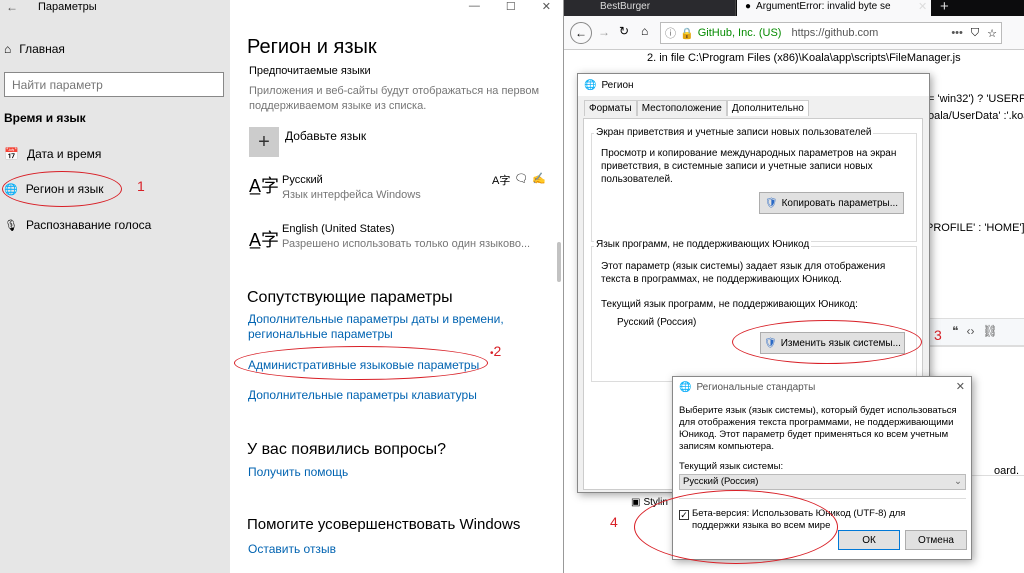  I want to click on new-tab-icon: +, so click(944, 7).